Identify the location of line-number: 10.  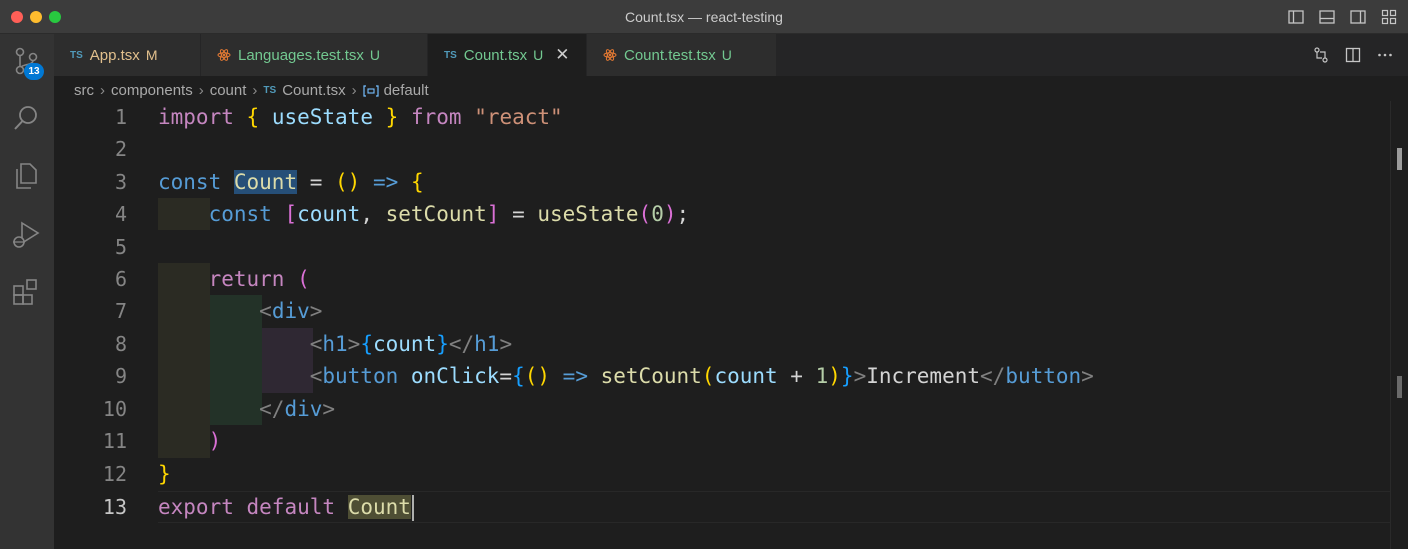
(114, 409).